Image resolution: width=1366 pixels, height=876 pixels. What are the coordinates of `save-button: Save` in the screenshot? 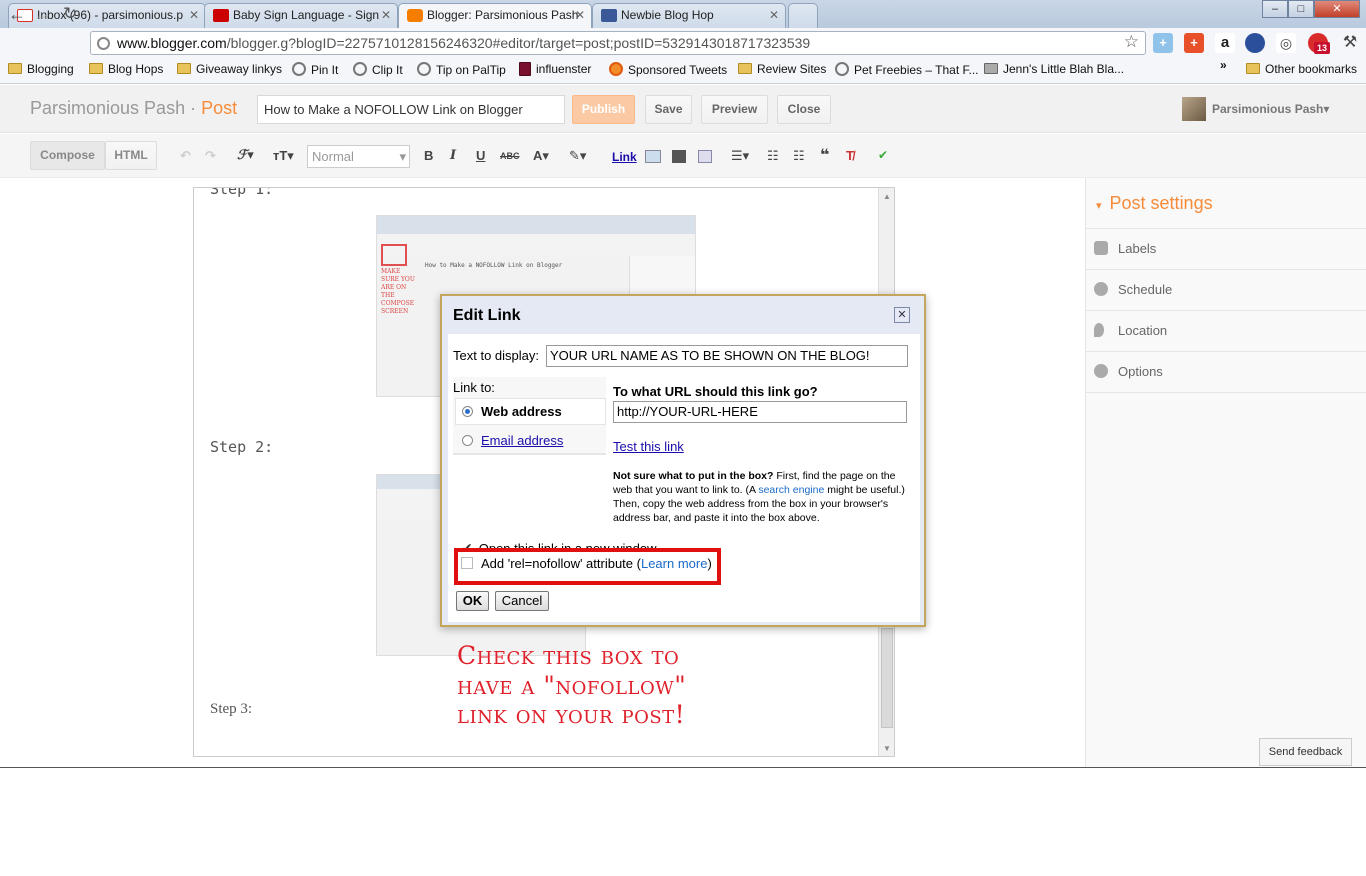 It's located at (668, 109).